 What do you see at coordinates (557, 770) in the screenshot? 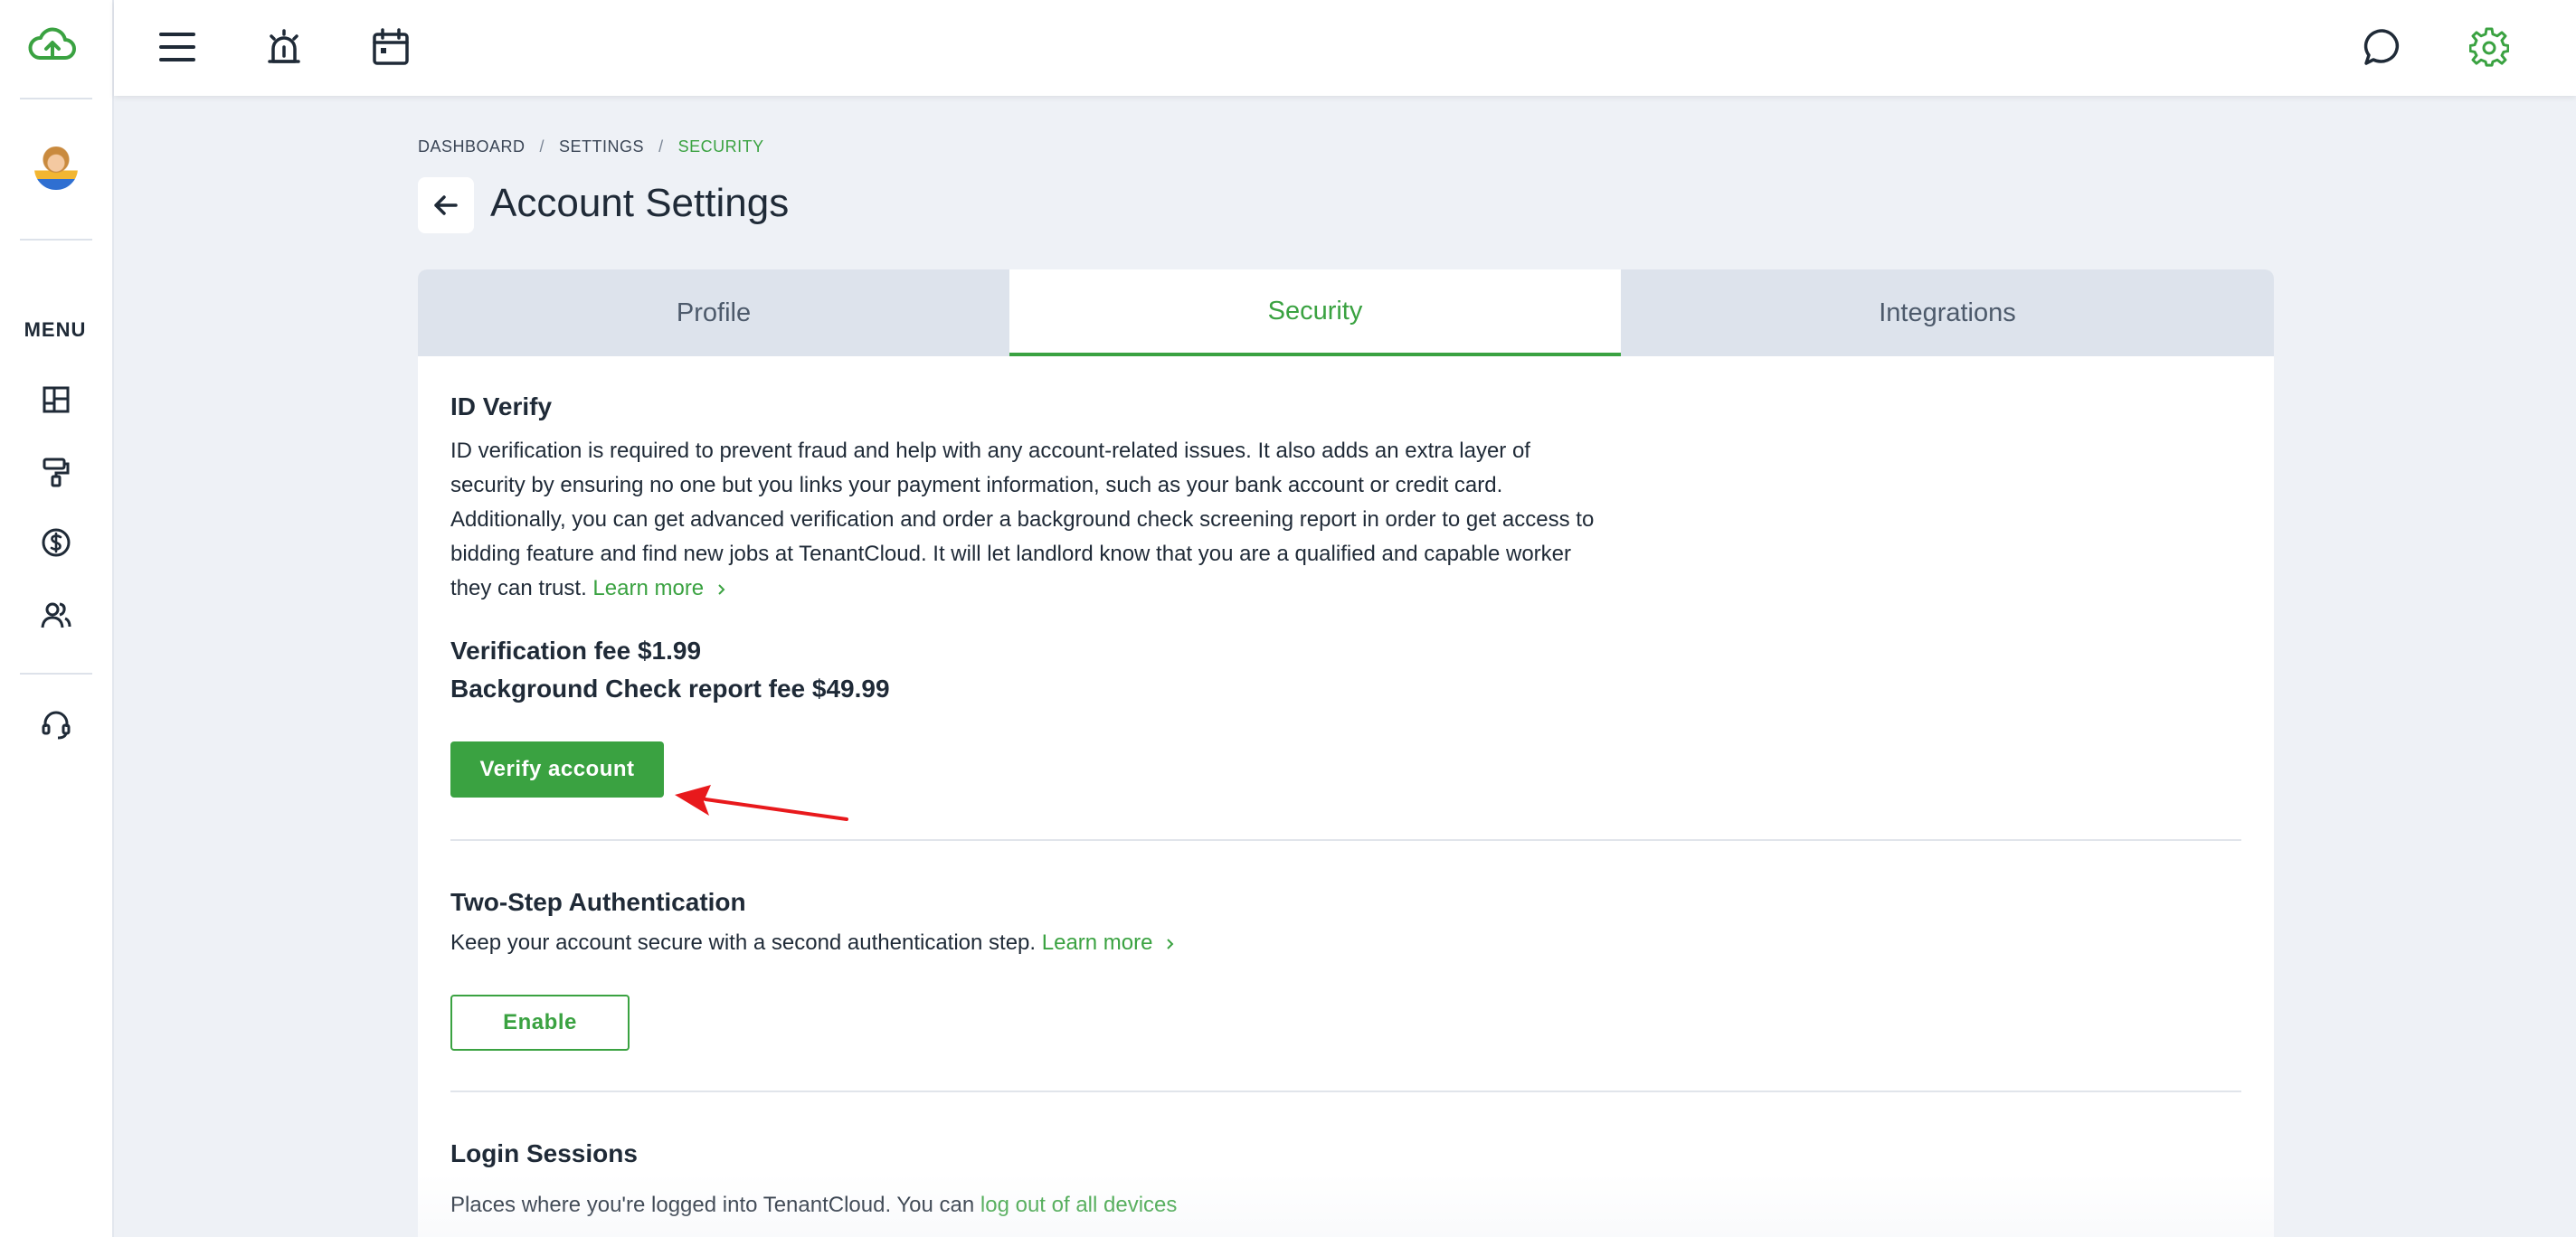
I see `verify-account-button: Verify account` at bounding box center [557, 770].